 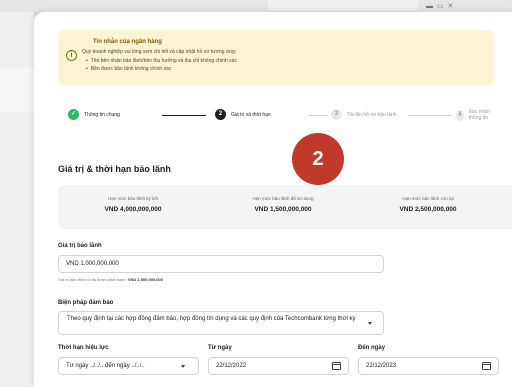 I want to click on from-date-label: Từ ngày, so click(x=220, y=348).